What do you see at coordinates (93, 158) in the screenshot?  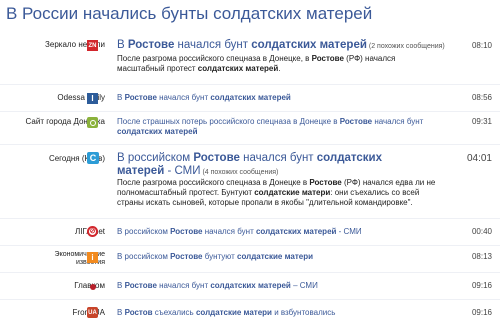 I see `segodnya-icon: C` at bounding box center [93, 158].